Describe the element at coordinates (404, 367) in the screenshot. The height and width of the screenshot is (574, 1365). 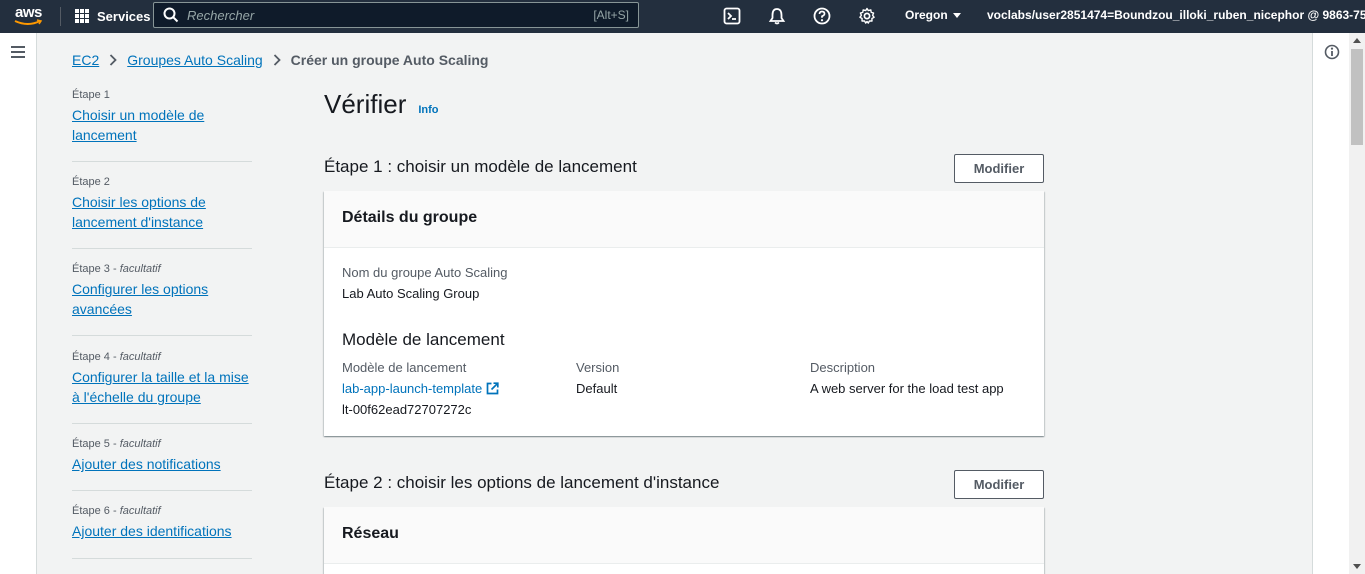
I see `launch-template-label: Modèle de lancement` at that location.